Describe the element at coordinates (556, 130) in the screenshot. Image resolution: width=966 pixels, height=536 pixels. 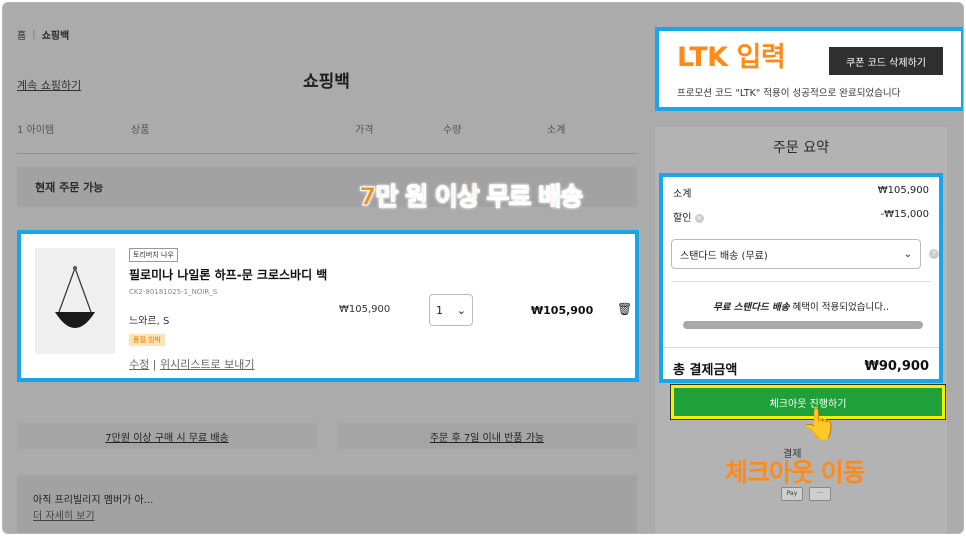
I see `header-subtotal: 소계` at that location.